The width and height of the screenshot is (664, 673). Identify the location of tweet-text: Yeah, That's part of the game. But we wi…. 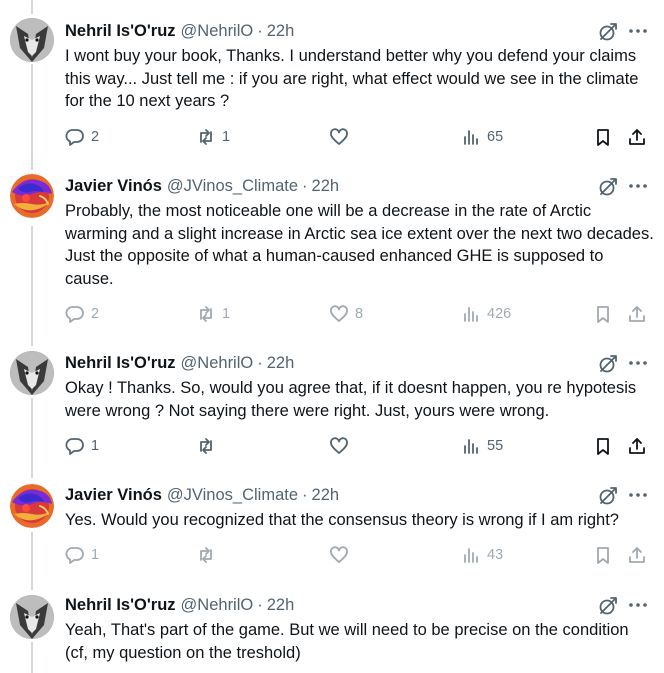
(347, 641).